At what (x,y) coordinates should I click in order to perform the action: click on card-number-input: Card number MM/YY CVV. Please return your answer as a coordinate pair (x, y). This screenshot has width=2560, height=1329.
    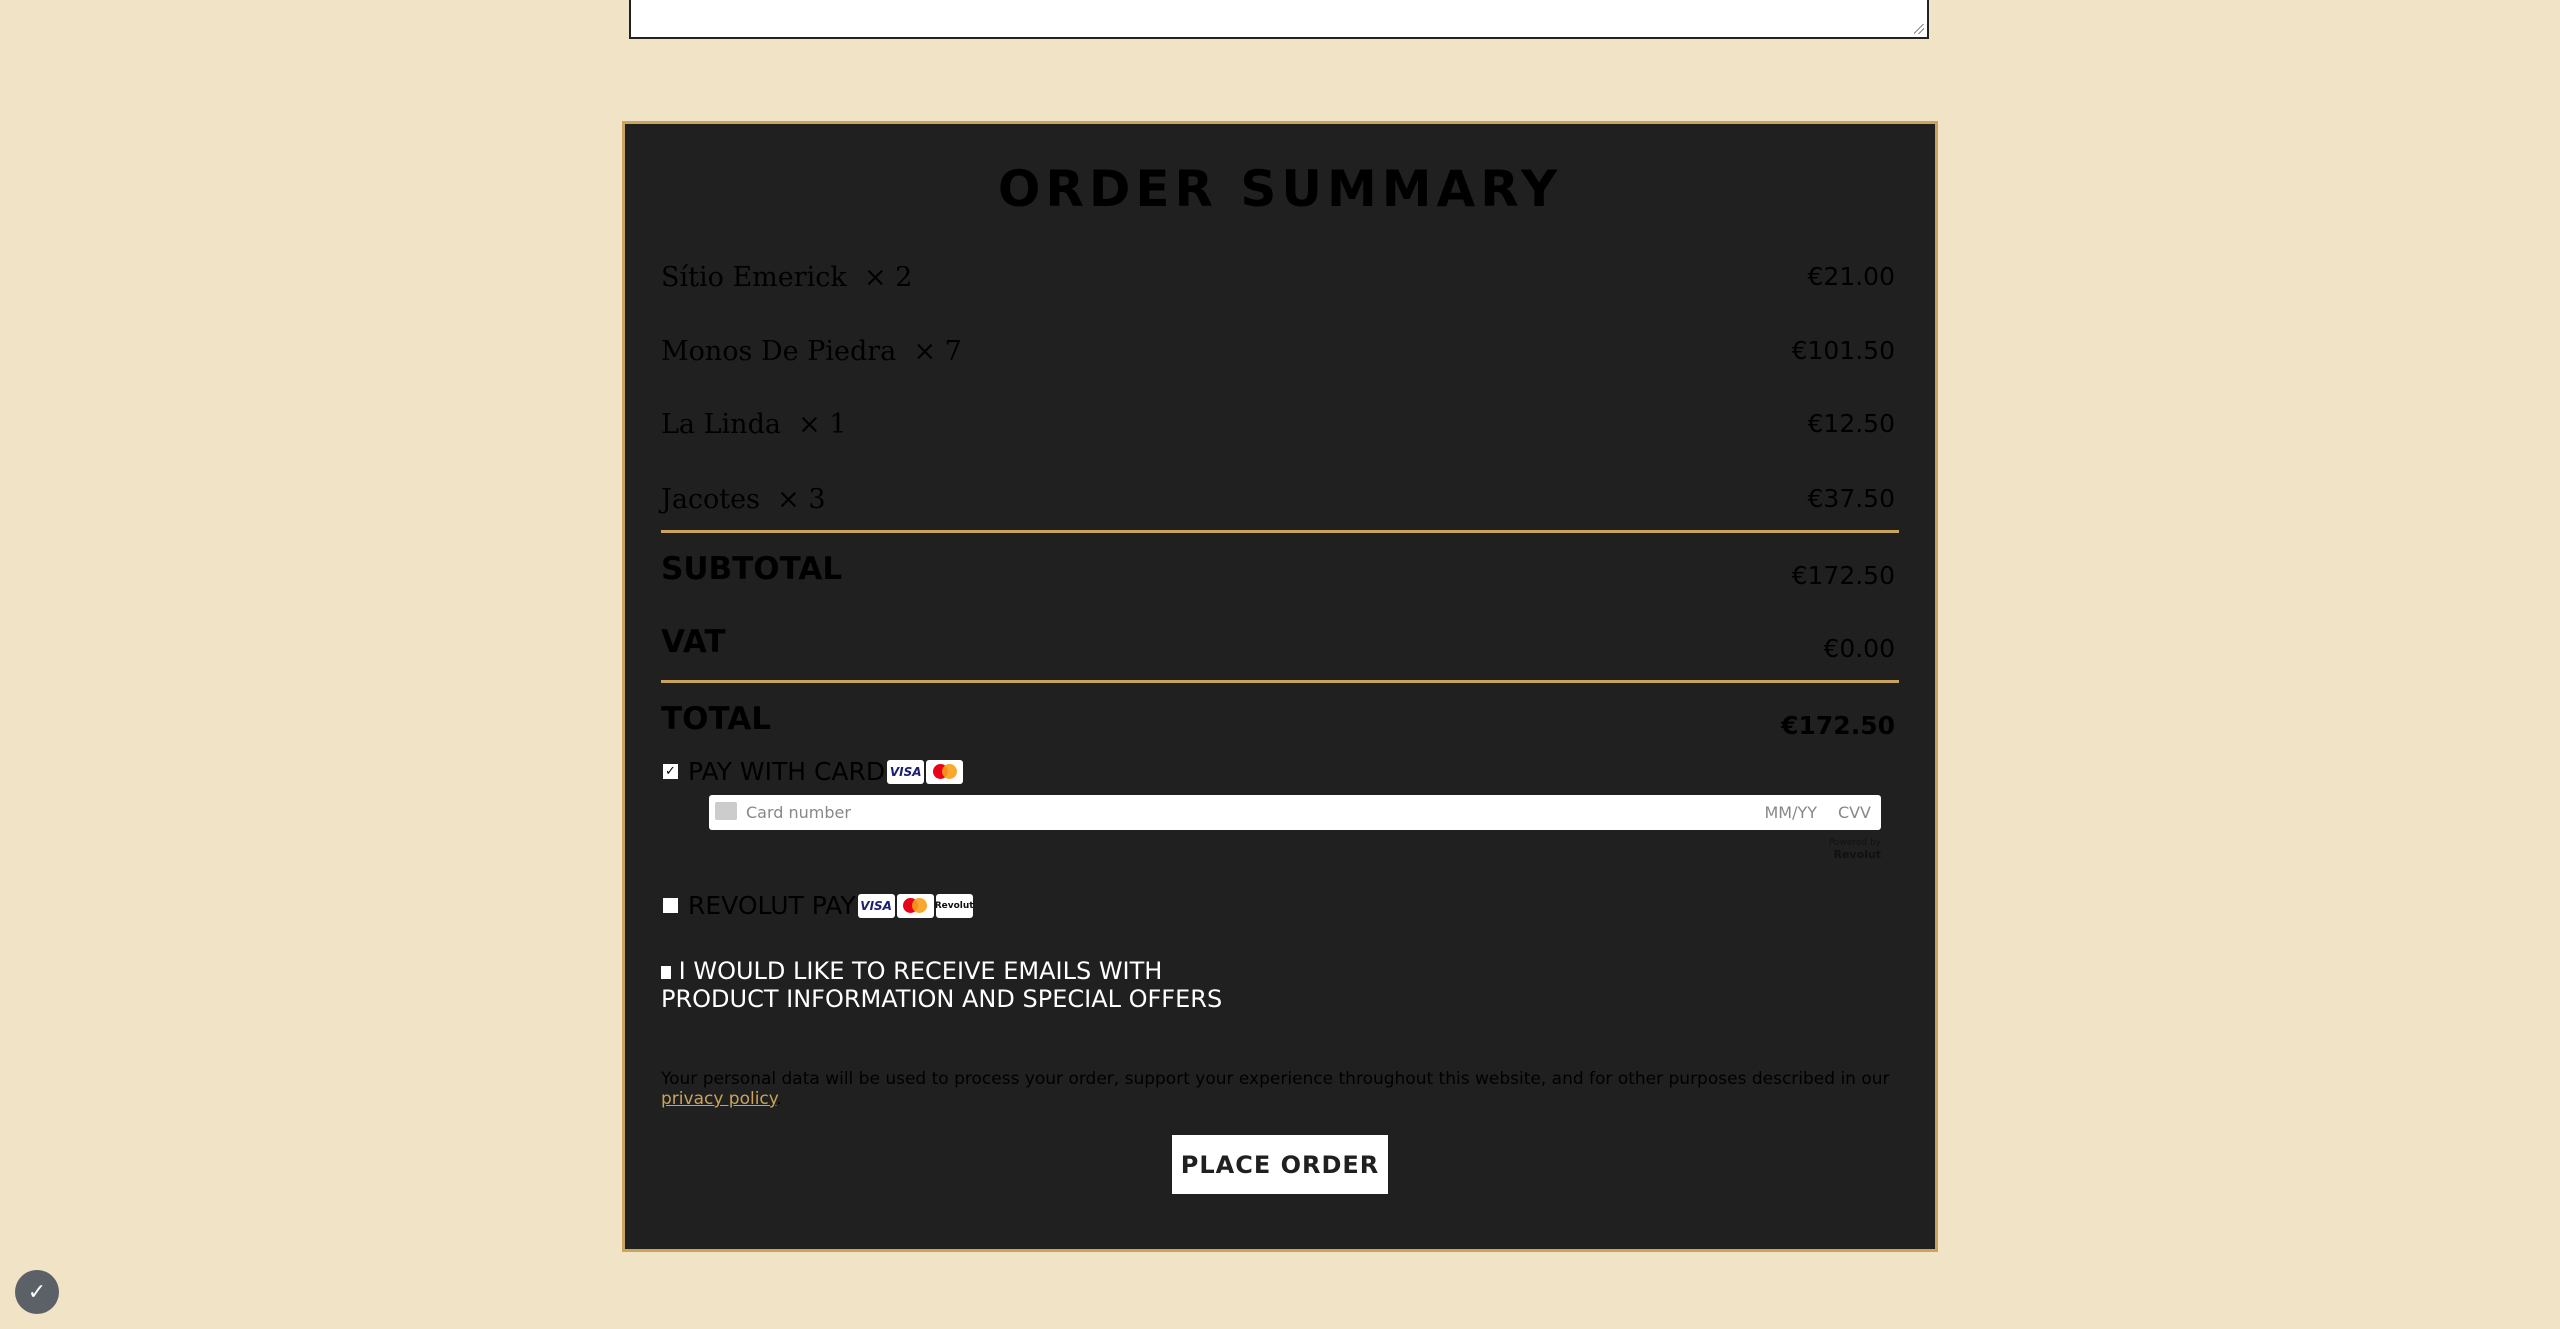
    Looking at the image, I should click on (1295, 812).